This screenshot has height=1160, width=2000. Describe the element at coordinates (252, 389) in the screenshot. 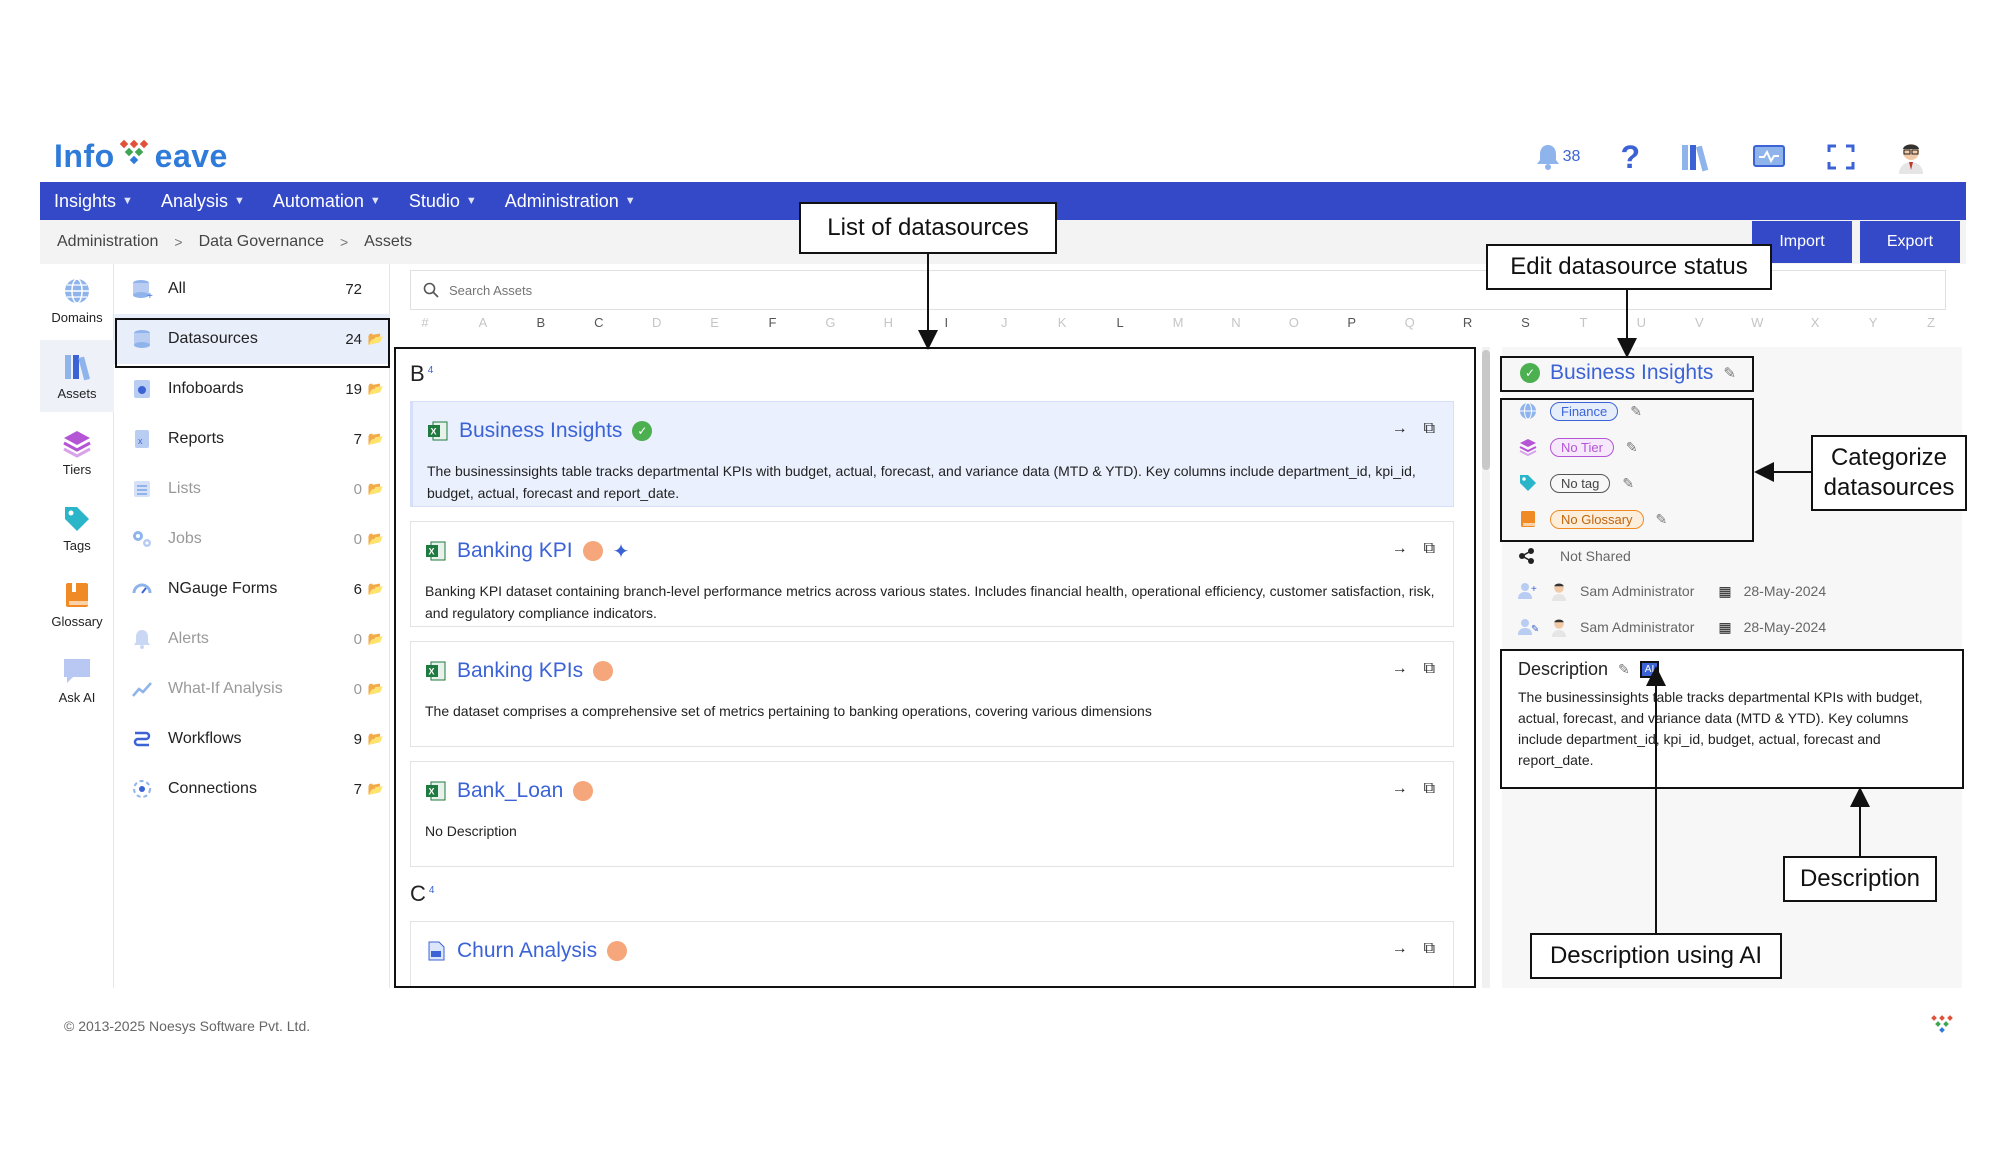

I see `category-infoboards: Infoboards 19 📂` at that location.